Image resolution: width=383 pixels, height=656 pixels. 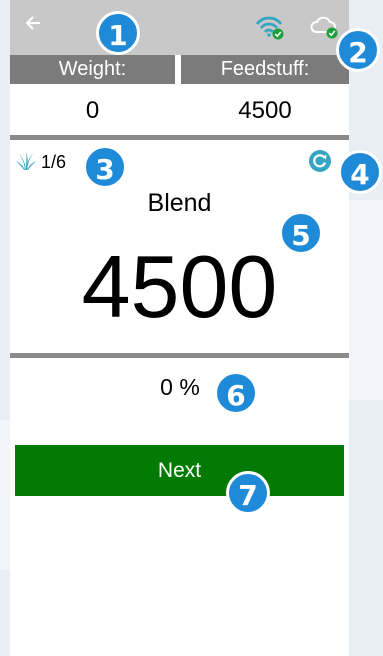 I want to click on step-counter: 1/6, so click(x=54, y=162).